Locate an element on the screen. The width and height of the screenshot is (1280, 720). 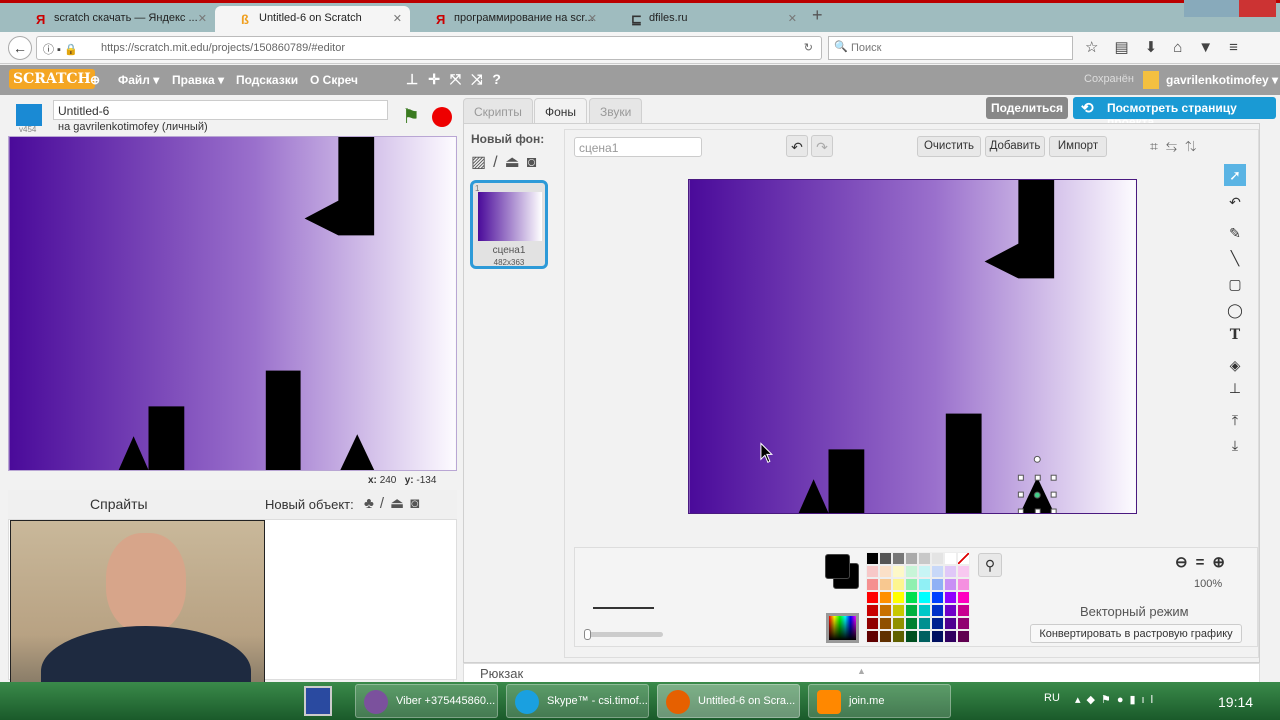
rectangle-tool-icon: ▢ is located at coordinates (1235, 284).